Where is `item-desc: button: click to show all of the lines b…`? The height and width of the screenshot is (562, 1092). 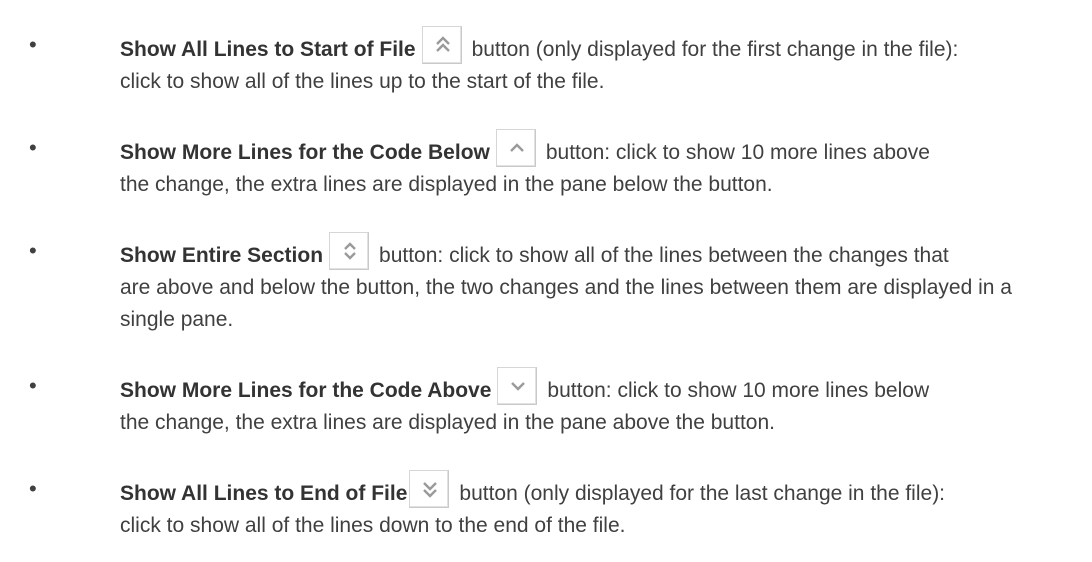 item-desc: button: click to show all of the lines b… is located at coordinates (664, 255).